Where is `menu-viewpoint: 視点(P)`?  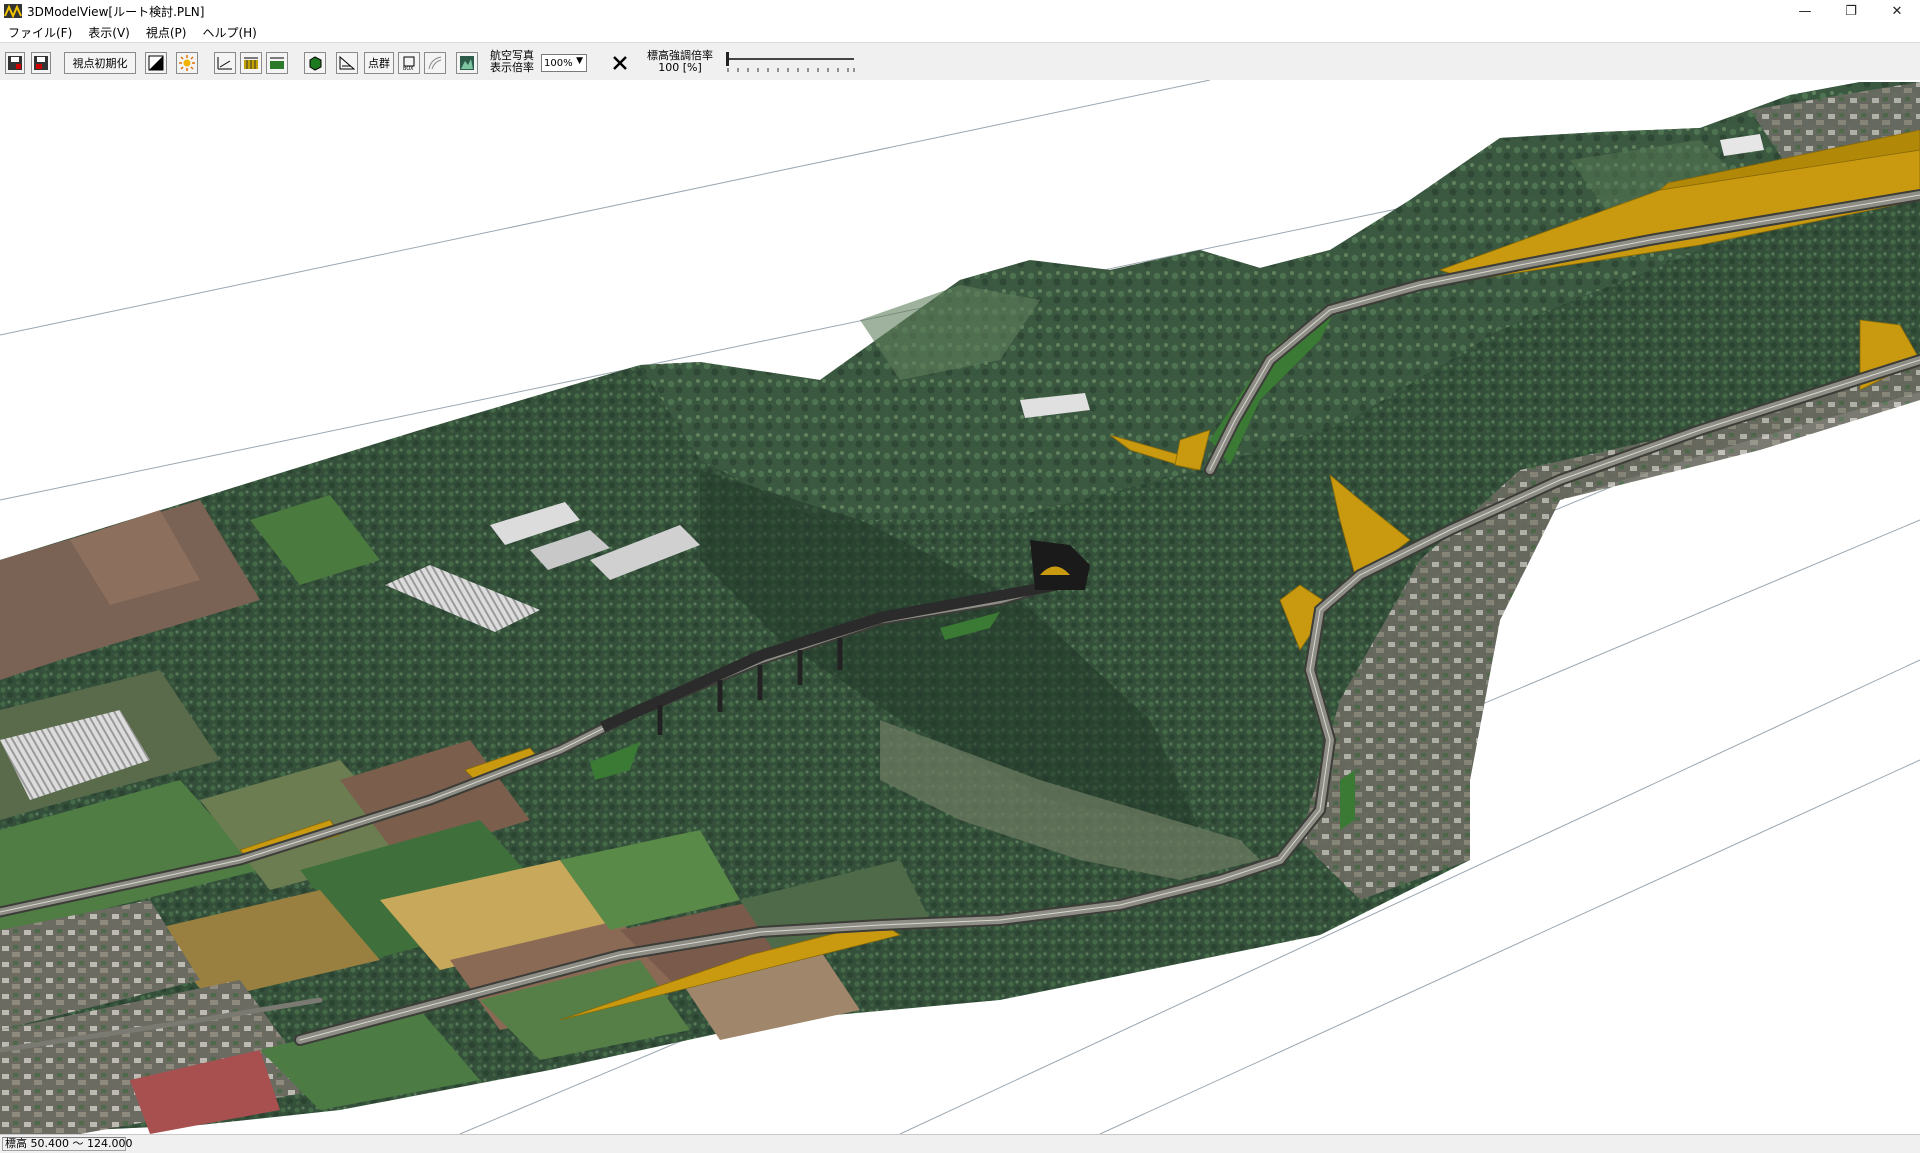 menu-viewpoint: 視点(P) is located at coordinates (166, 32).